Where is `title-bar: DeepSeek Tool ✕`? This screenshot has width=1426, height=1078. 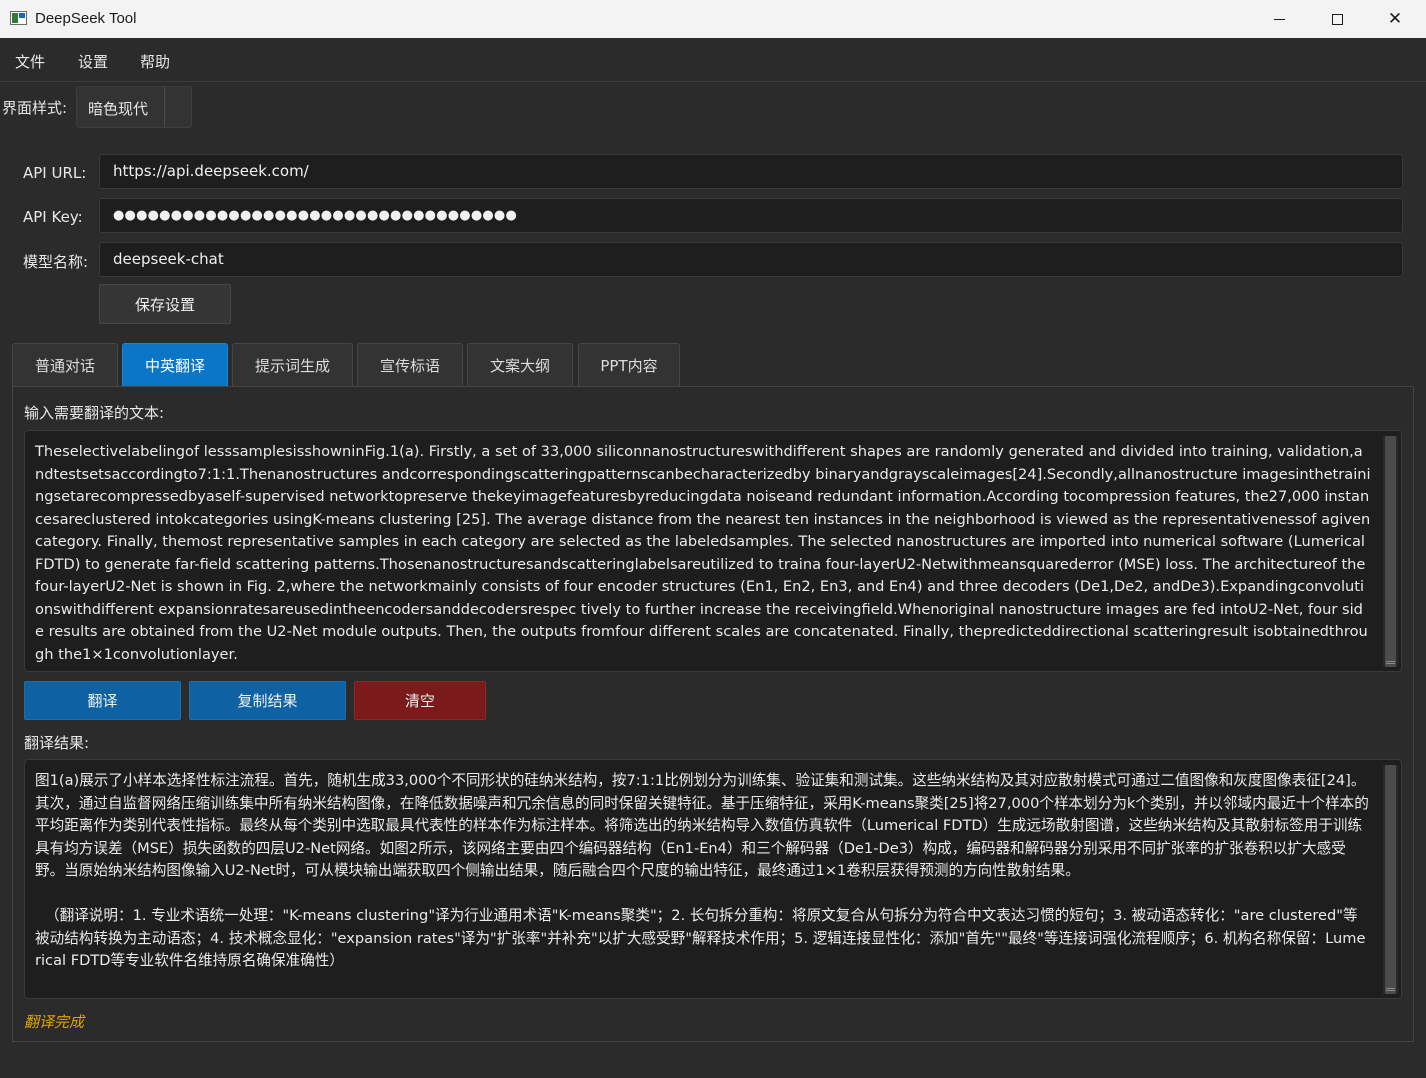
title-bar: DeepSeek Tool ✕ is located at coordinates (713, 19).